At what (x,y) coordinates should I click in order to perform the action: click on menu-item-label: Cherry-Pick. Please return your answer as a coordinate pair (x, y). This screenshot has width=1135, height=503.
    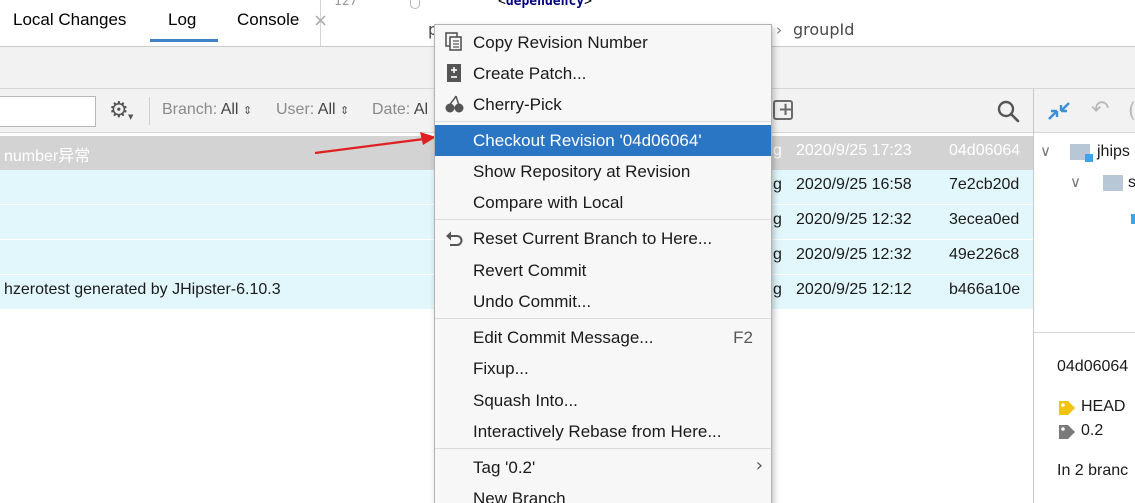
    Looking at the image, I should click on (517, 104).